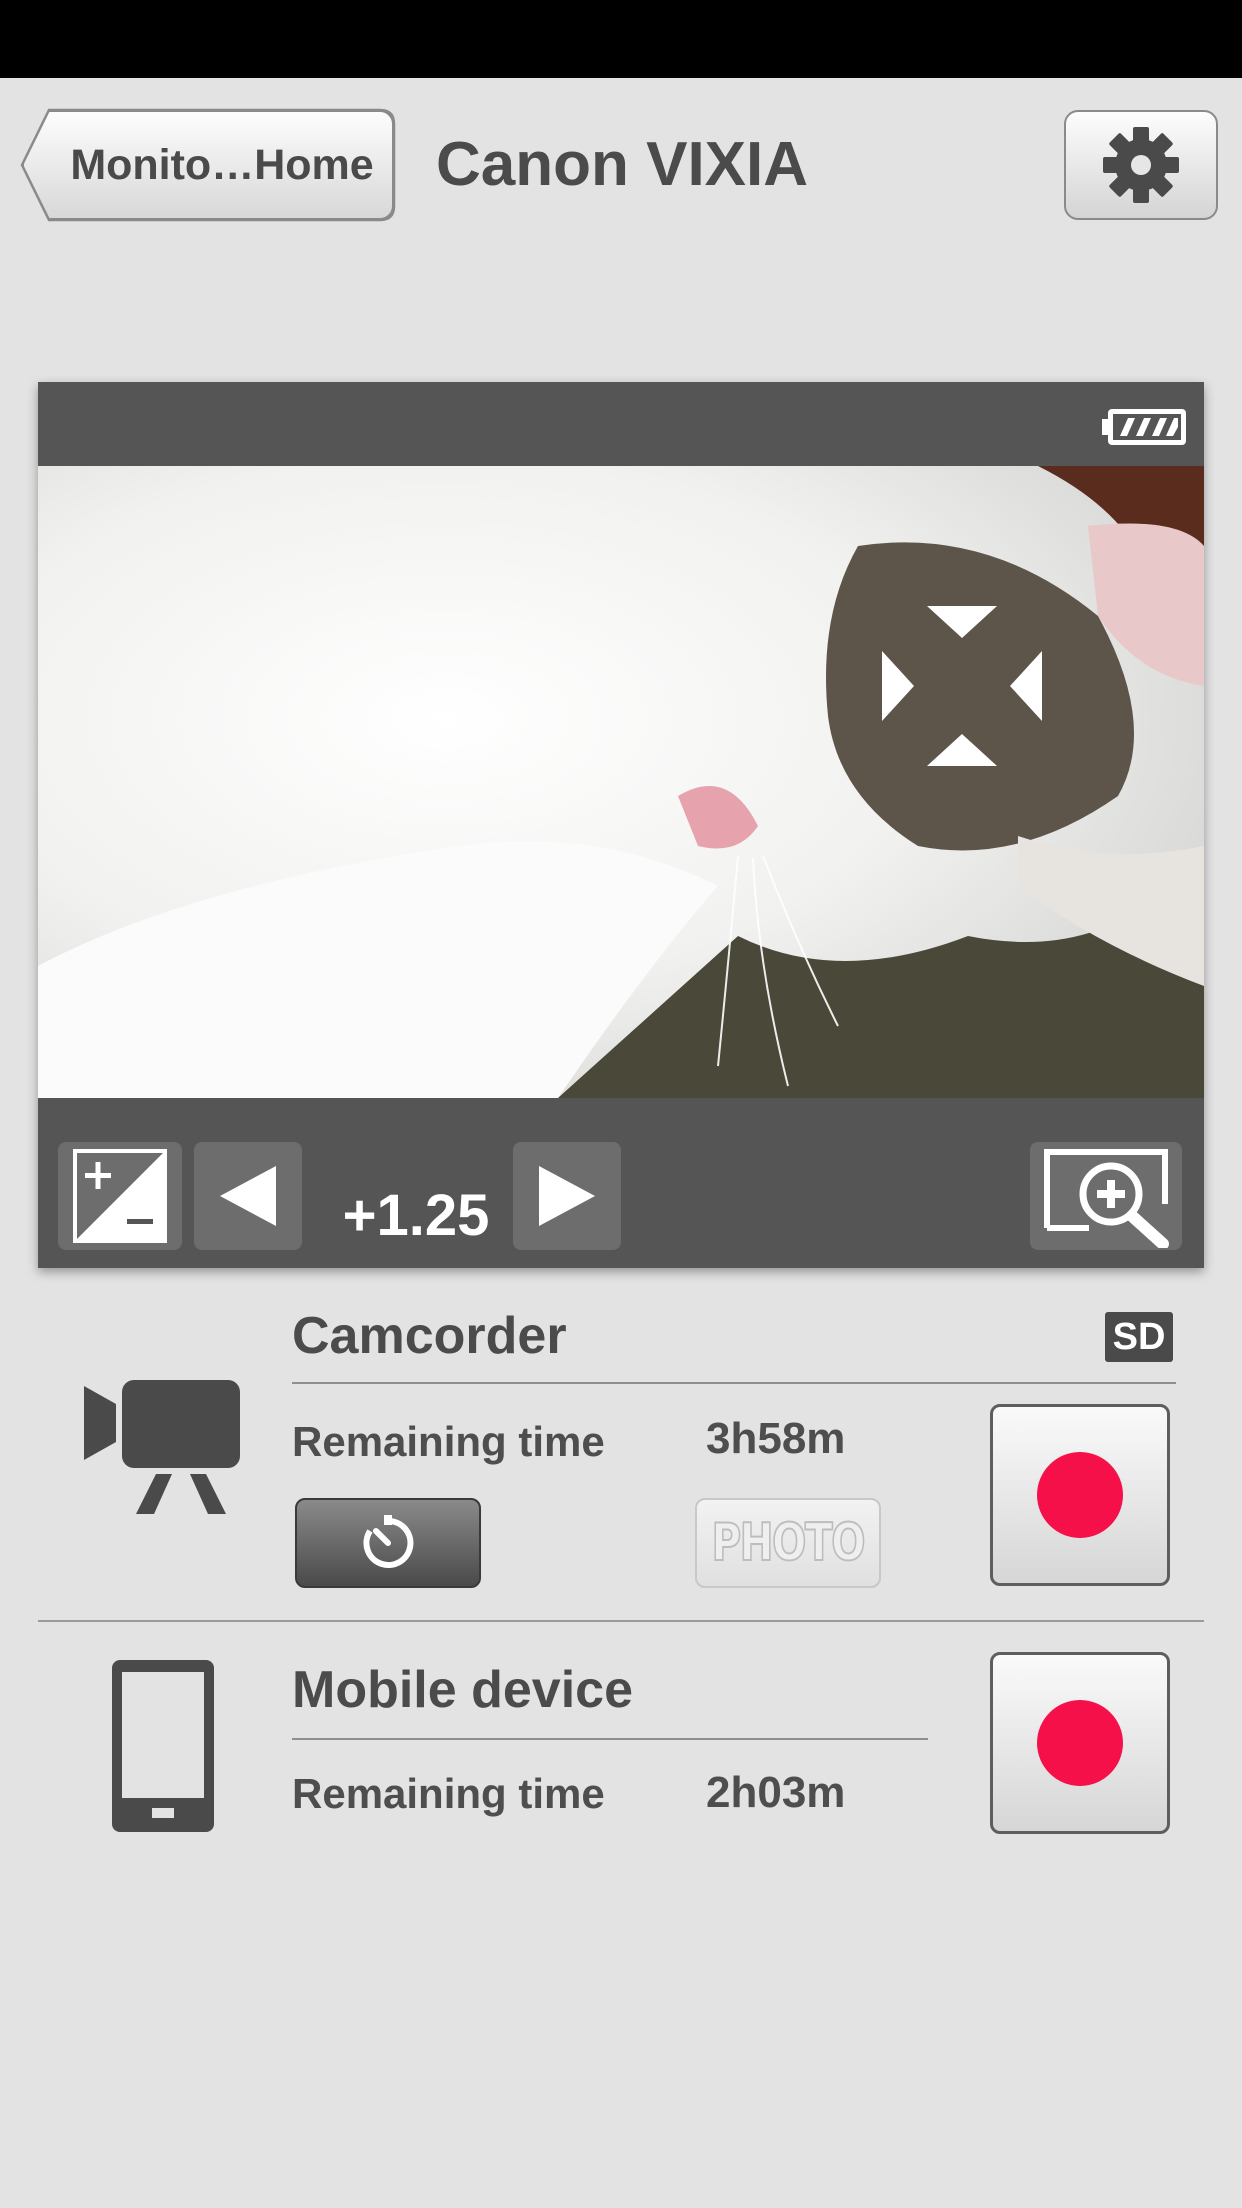 The height and width of the screenshot is (2208, 1242). I want to click on photo-button: PHOTO, so click(788, 1543).